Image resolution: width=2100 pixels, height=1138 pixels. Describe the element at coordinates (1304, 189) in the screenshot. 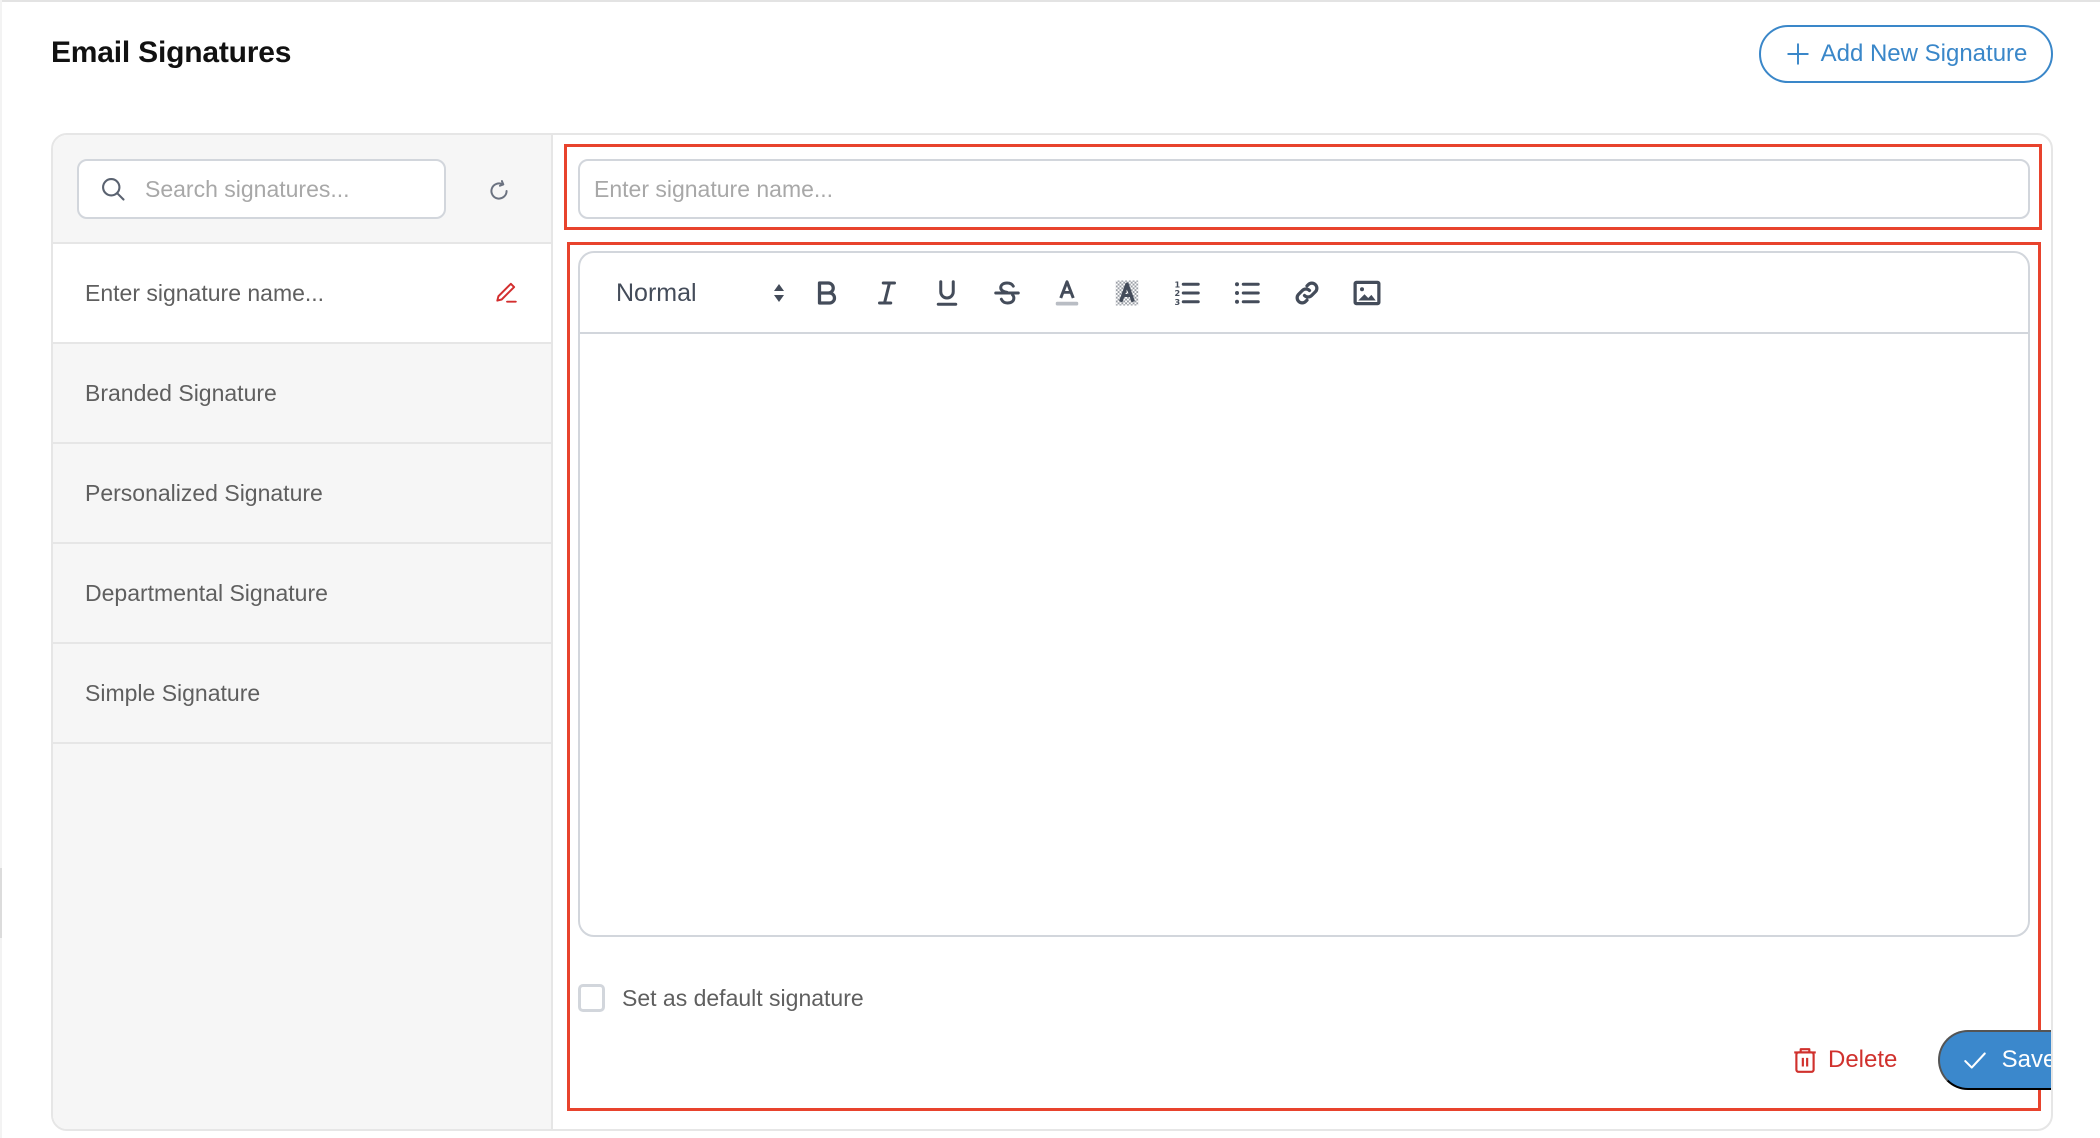

I see `signature-name-input` at that location.